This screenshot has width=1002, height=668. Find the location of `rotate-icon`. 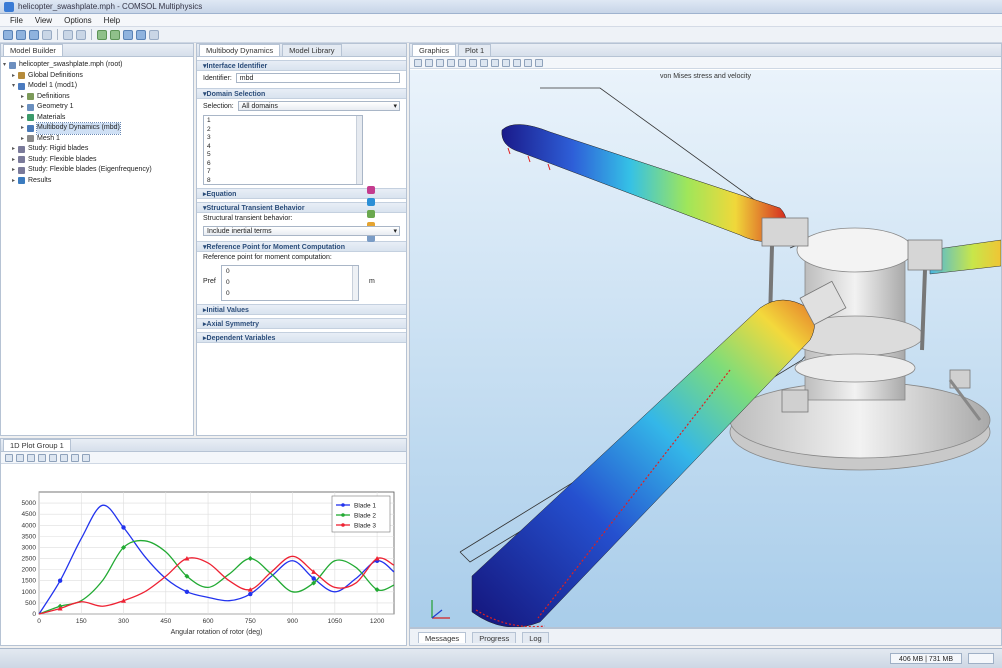

rotate-icon is located at coordinates (473, 62).